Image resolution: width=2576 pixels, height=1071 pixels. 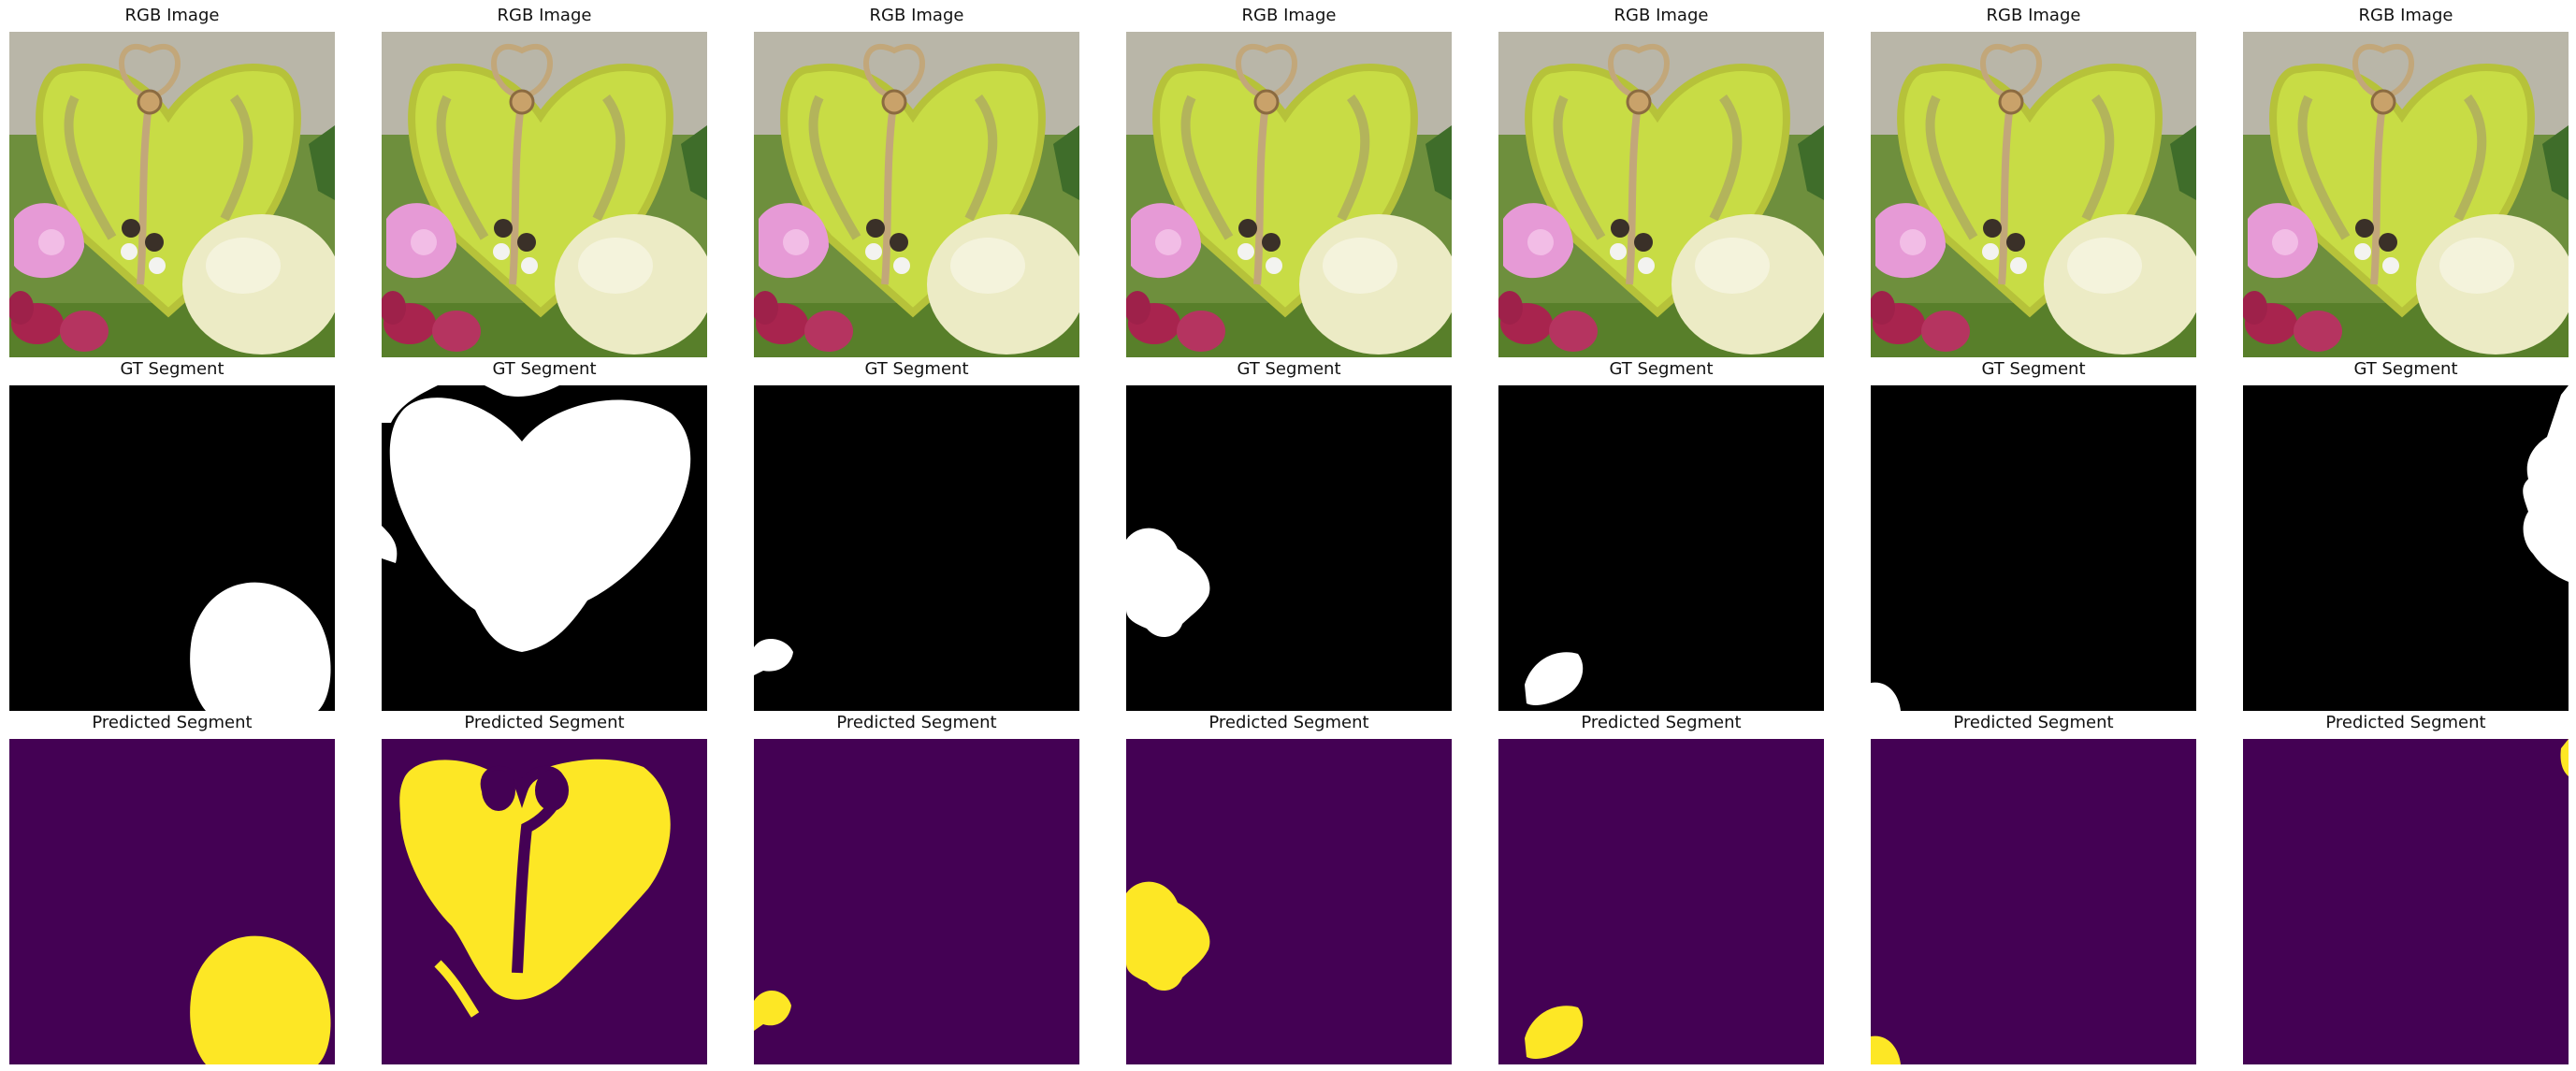 I want to click on pred-mask-tiny-bottom-left, so click(x=2034, y=901).